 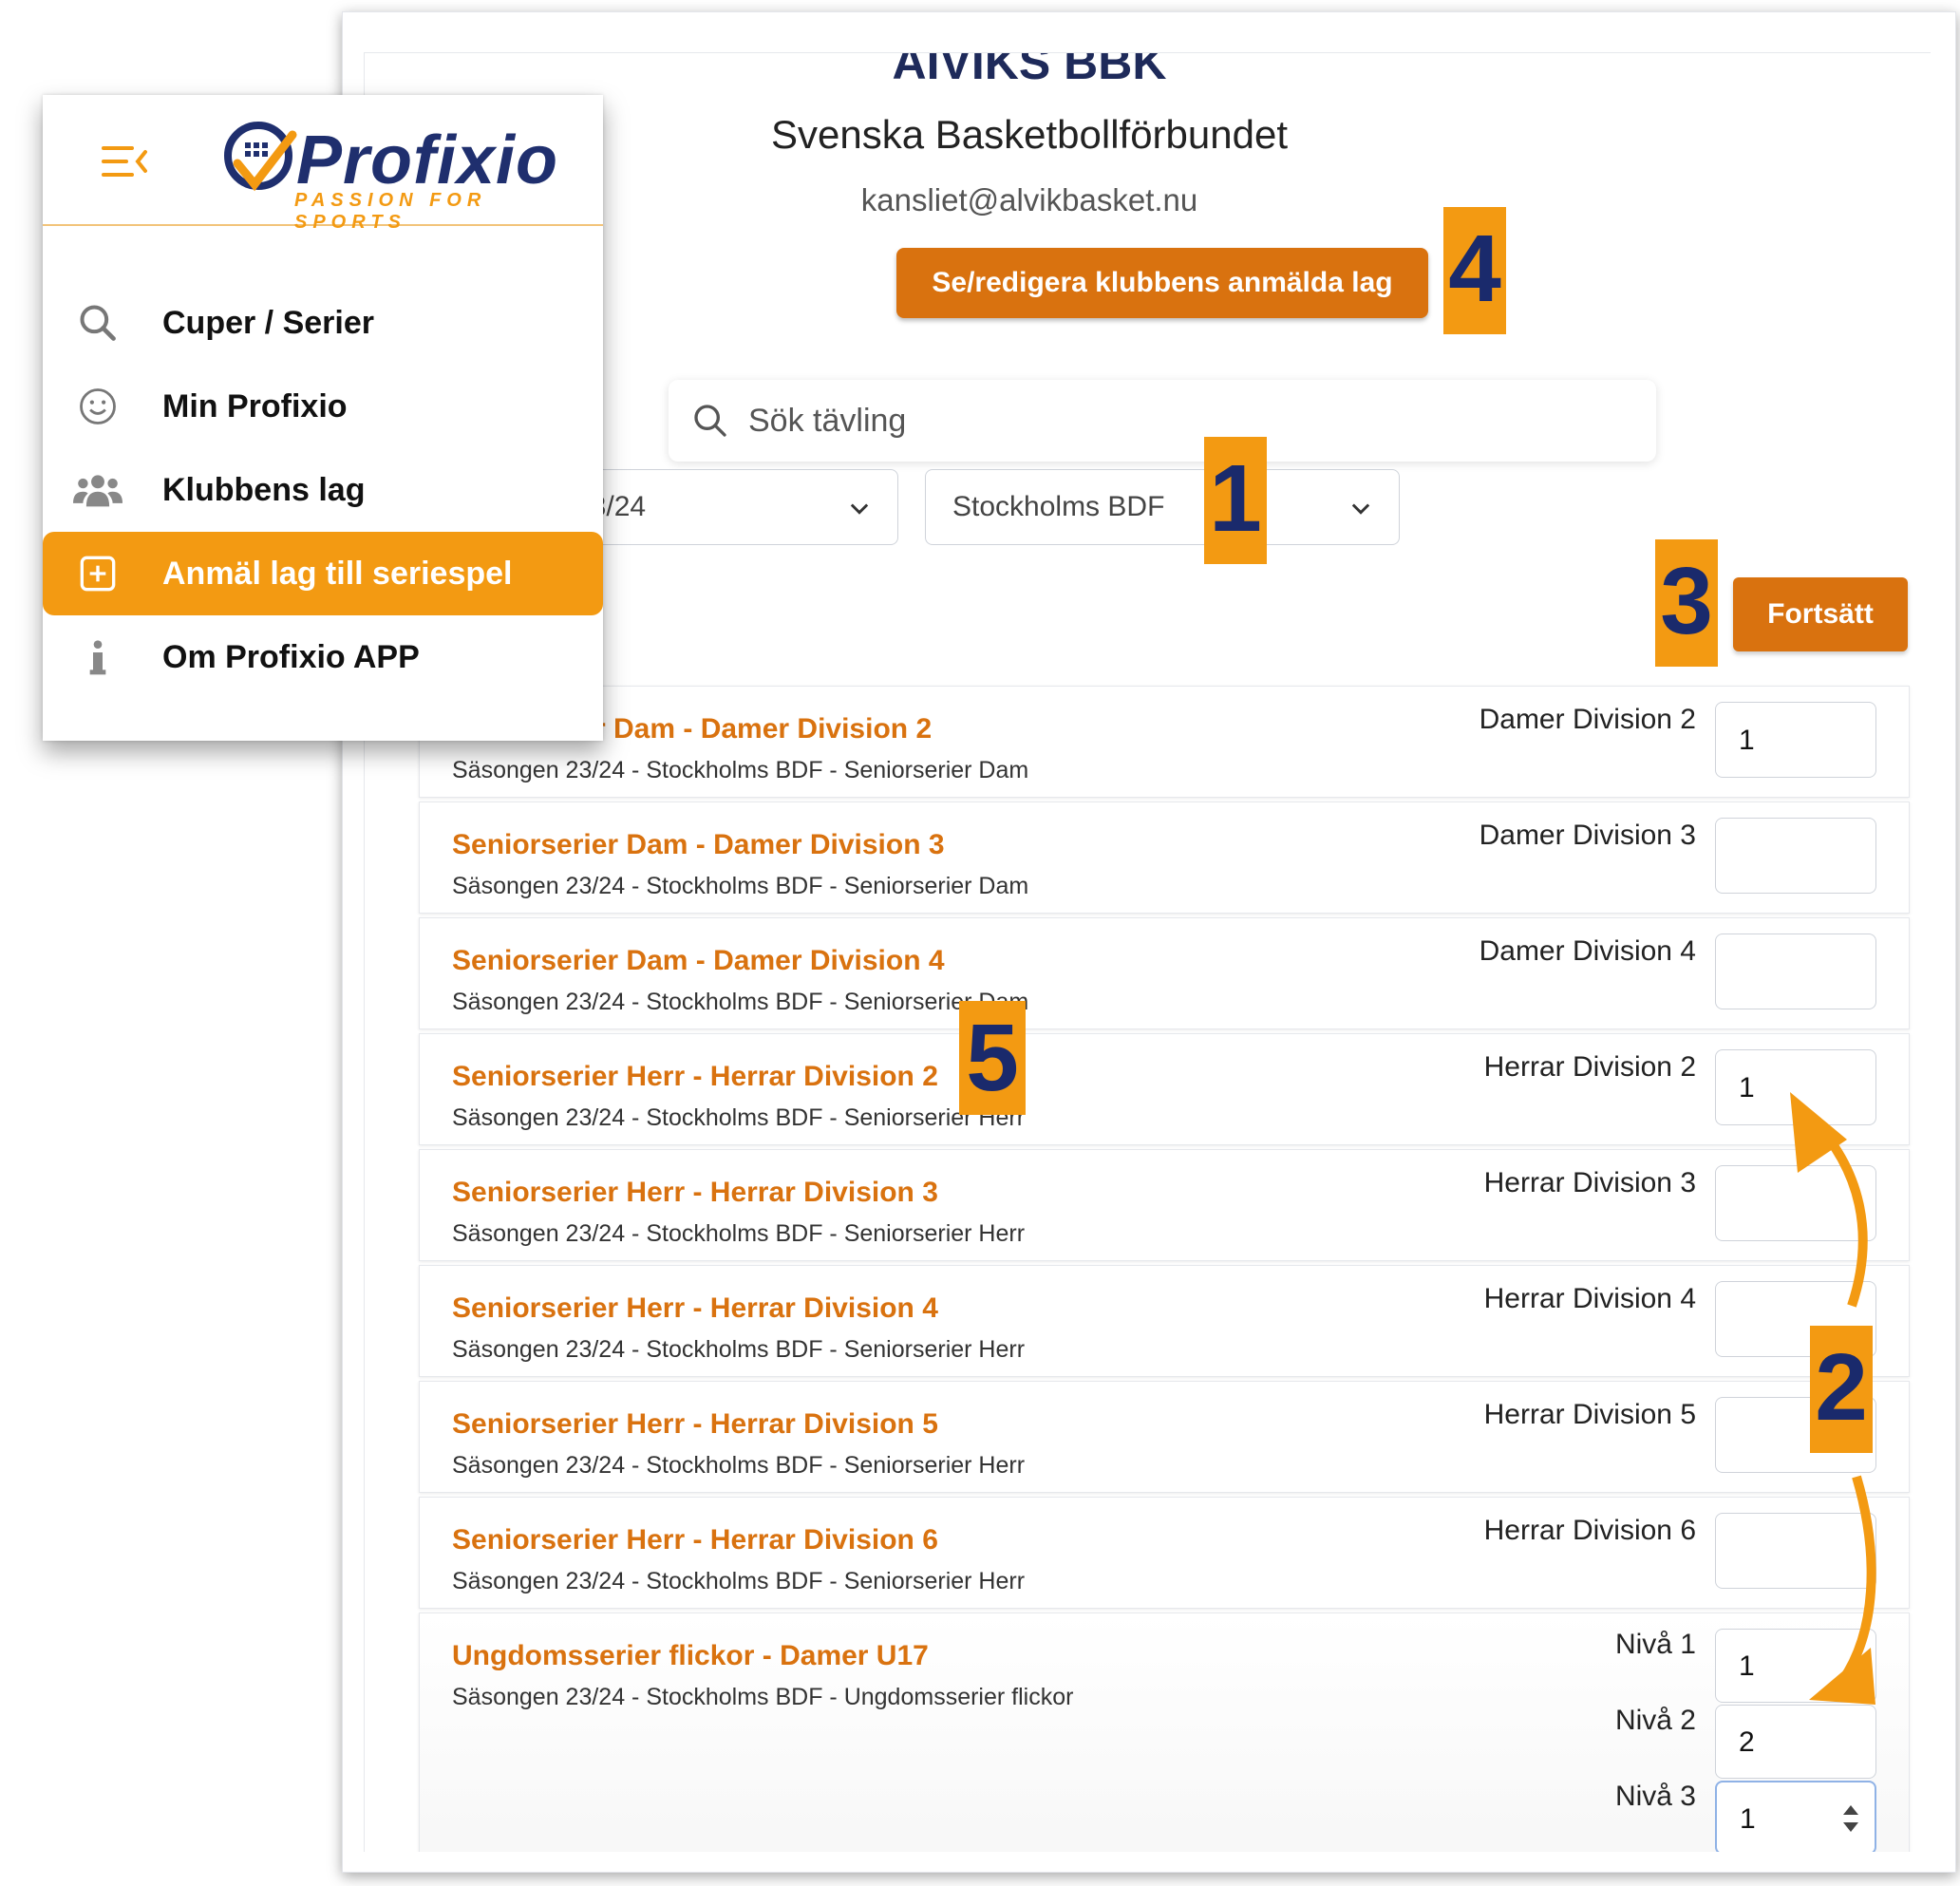 I want to click on users-icon, so click(x=97, y=490).